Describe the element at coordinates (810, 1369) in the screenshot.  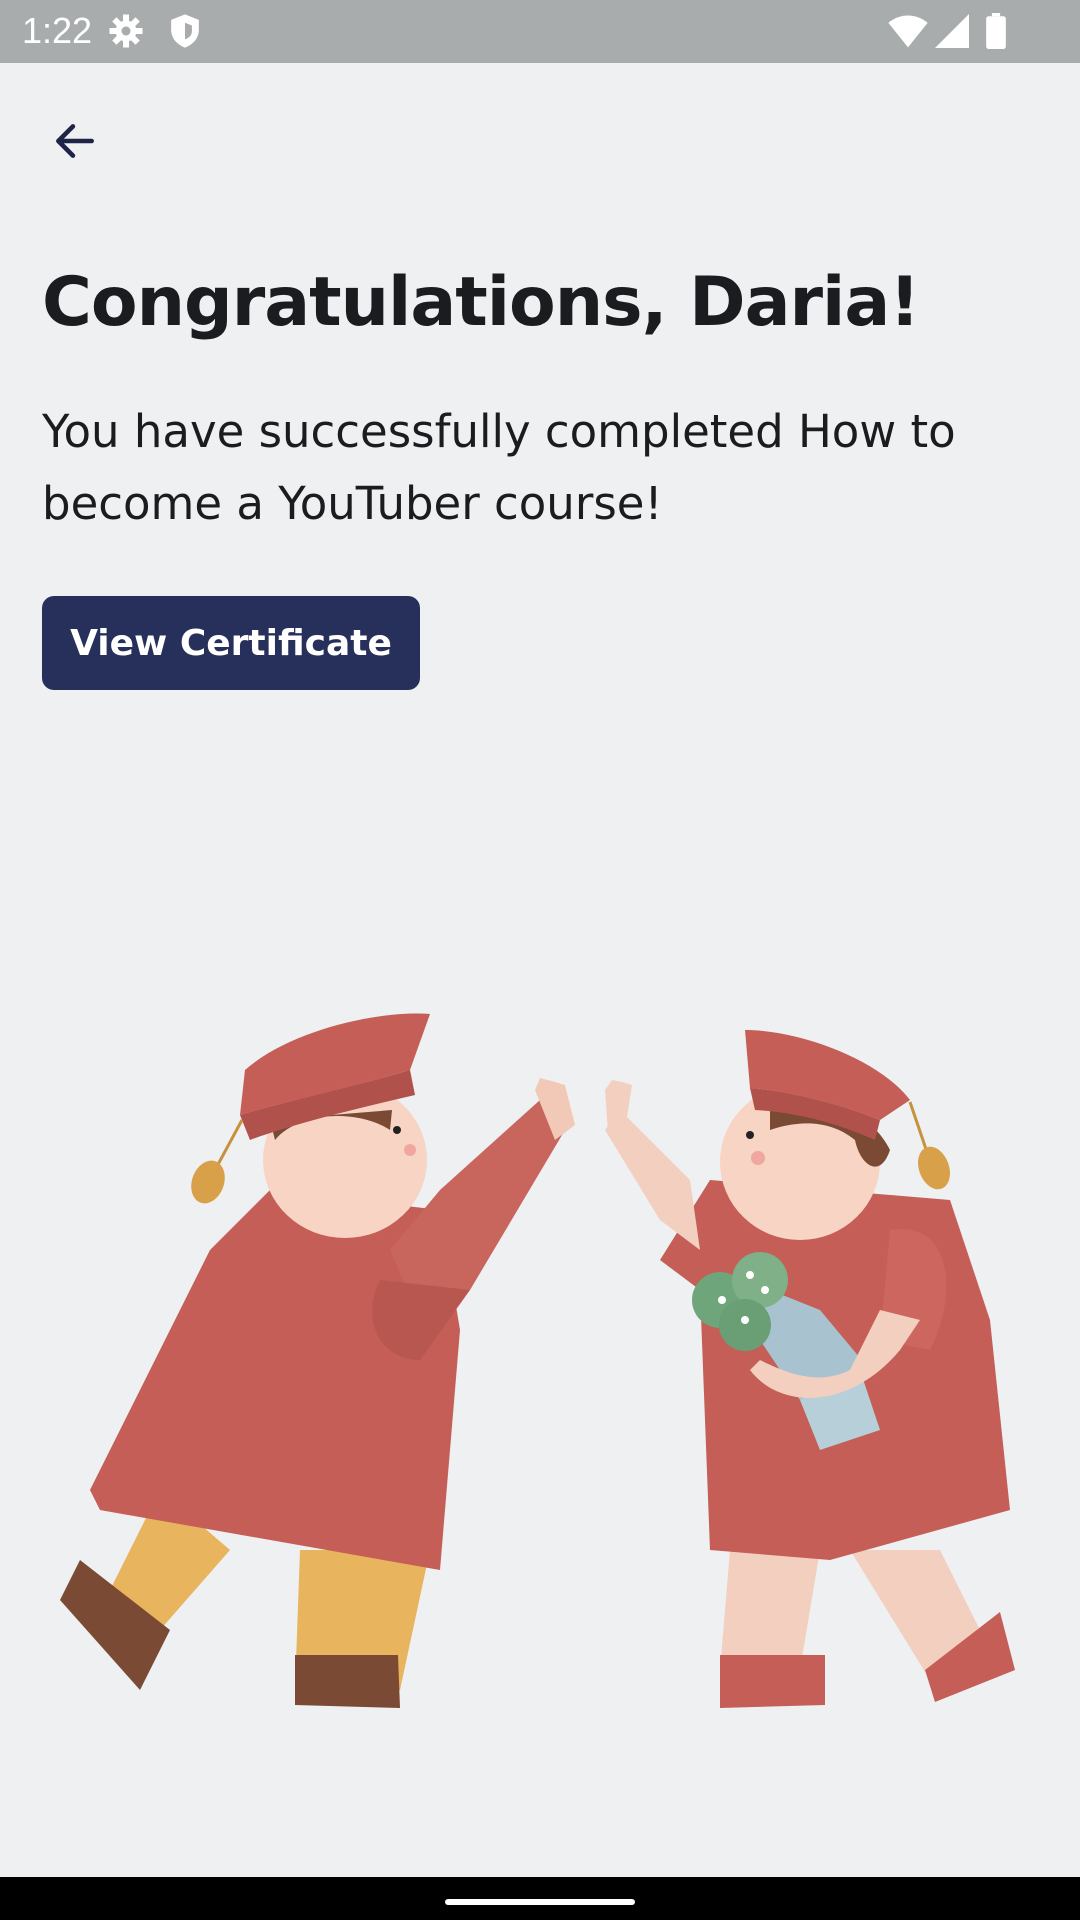
I see `right-graduate` at that location.